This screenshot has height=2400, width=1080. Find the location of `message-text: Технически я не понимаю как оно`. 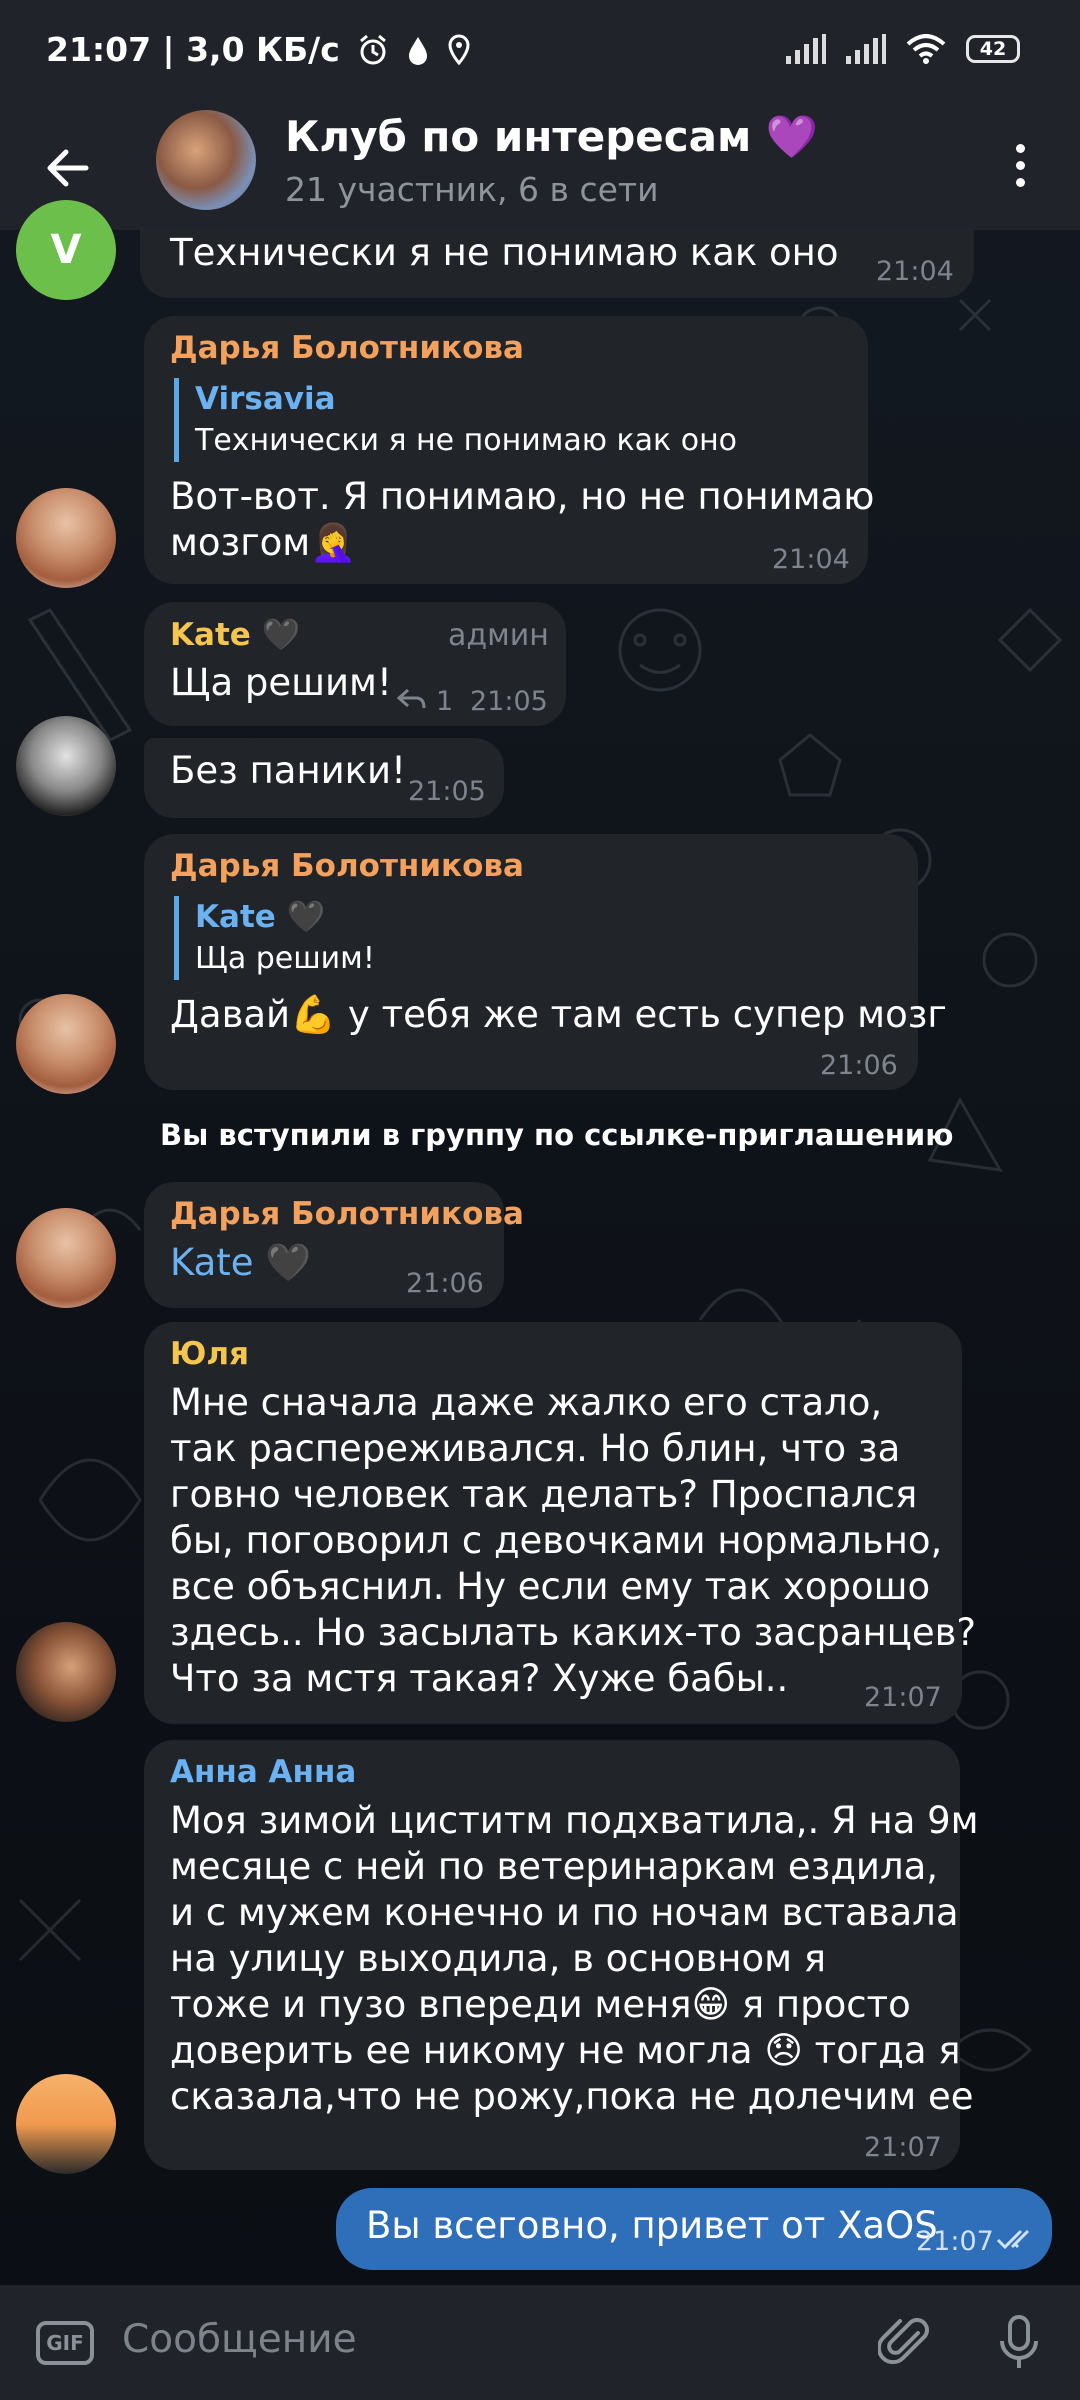

message-text: Технически я не понимаю как оно is located at coordinates (504, 252).